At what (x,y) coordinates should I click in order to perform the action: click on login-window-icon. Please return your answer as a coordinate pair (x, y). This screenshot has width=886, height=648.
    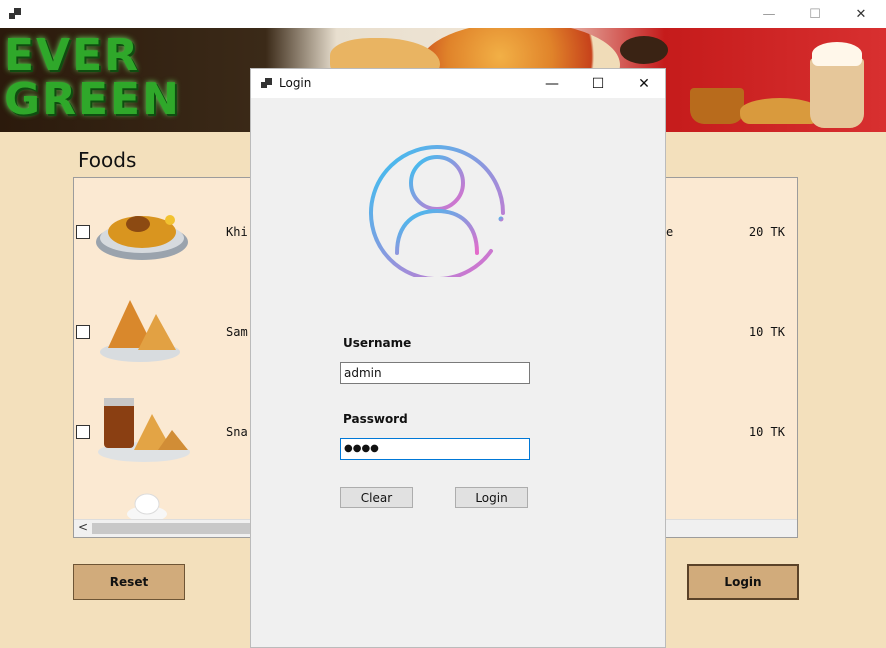
    Looking at the image, I should click on (266, 83).